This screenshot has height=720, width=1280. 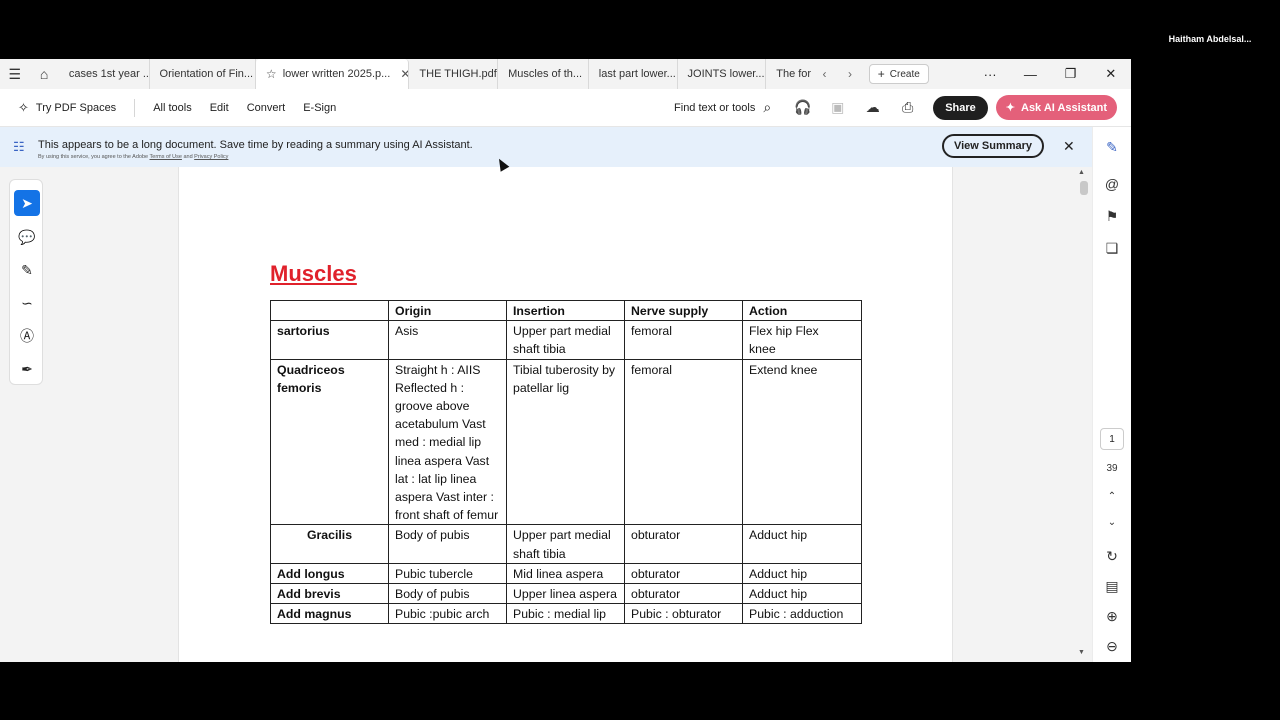 I want to click on upload-cloud-icon: ☁, so click(x=872, y=107).